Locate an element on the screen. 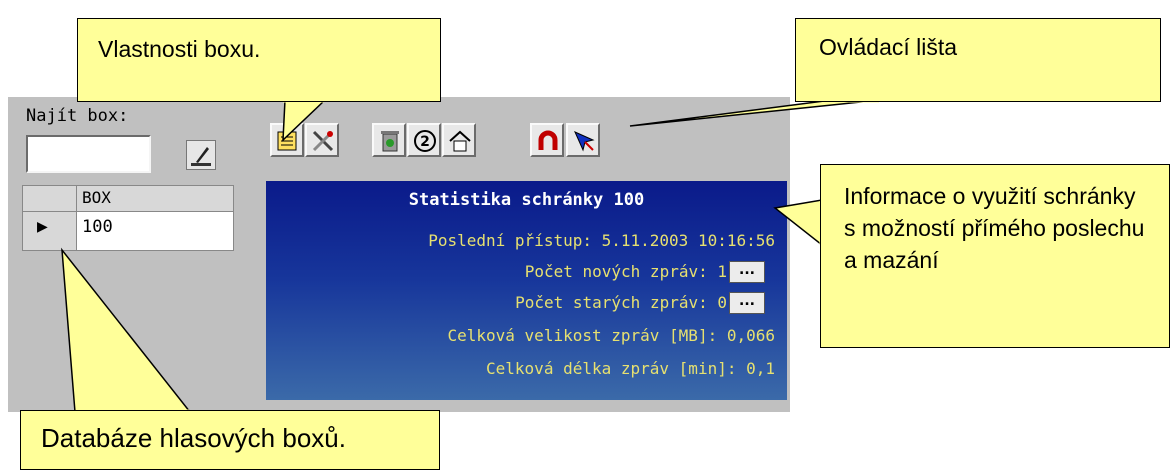 The width and height of the screenshot is (1174, 475). number-2-icon: 2 is located at coordinates (425, 141).